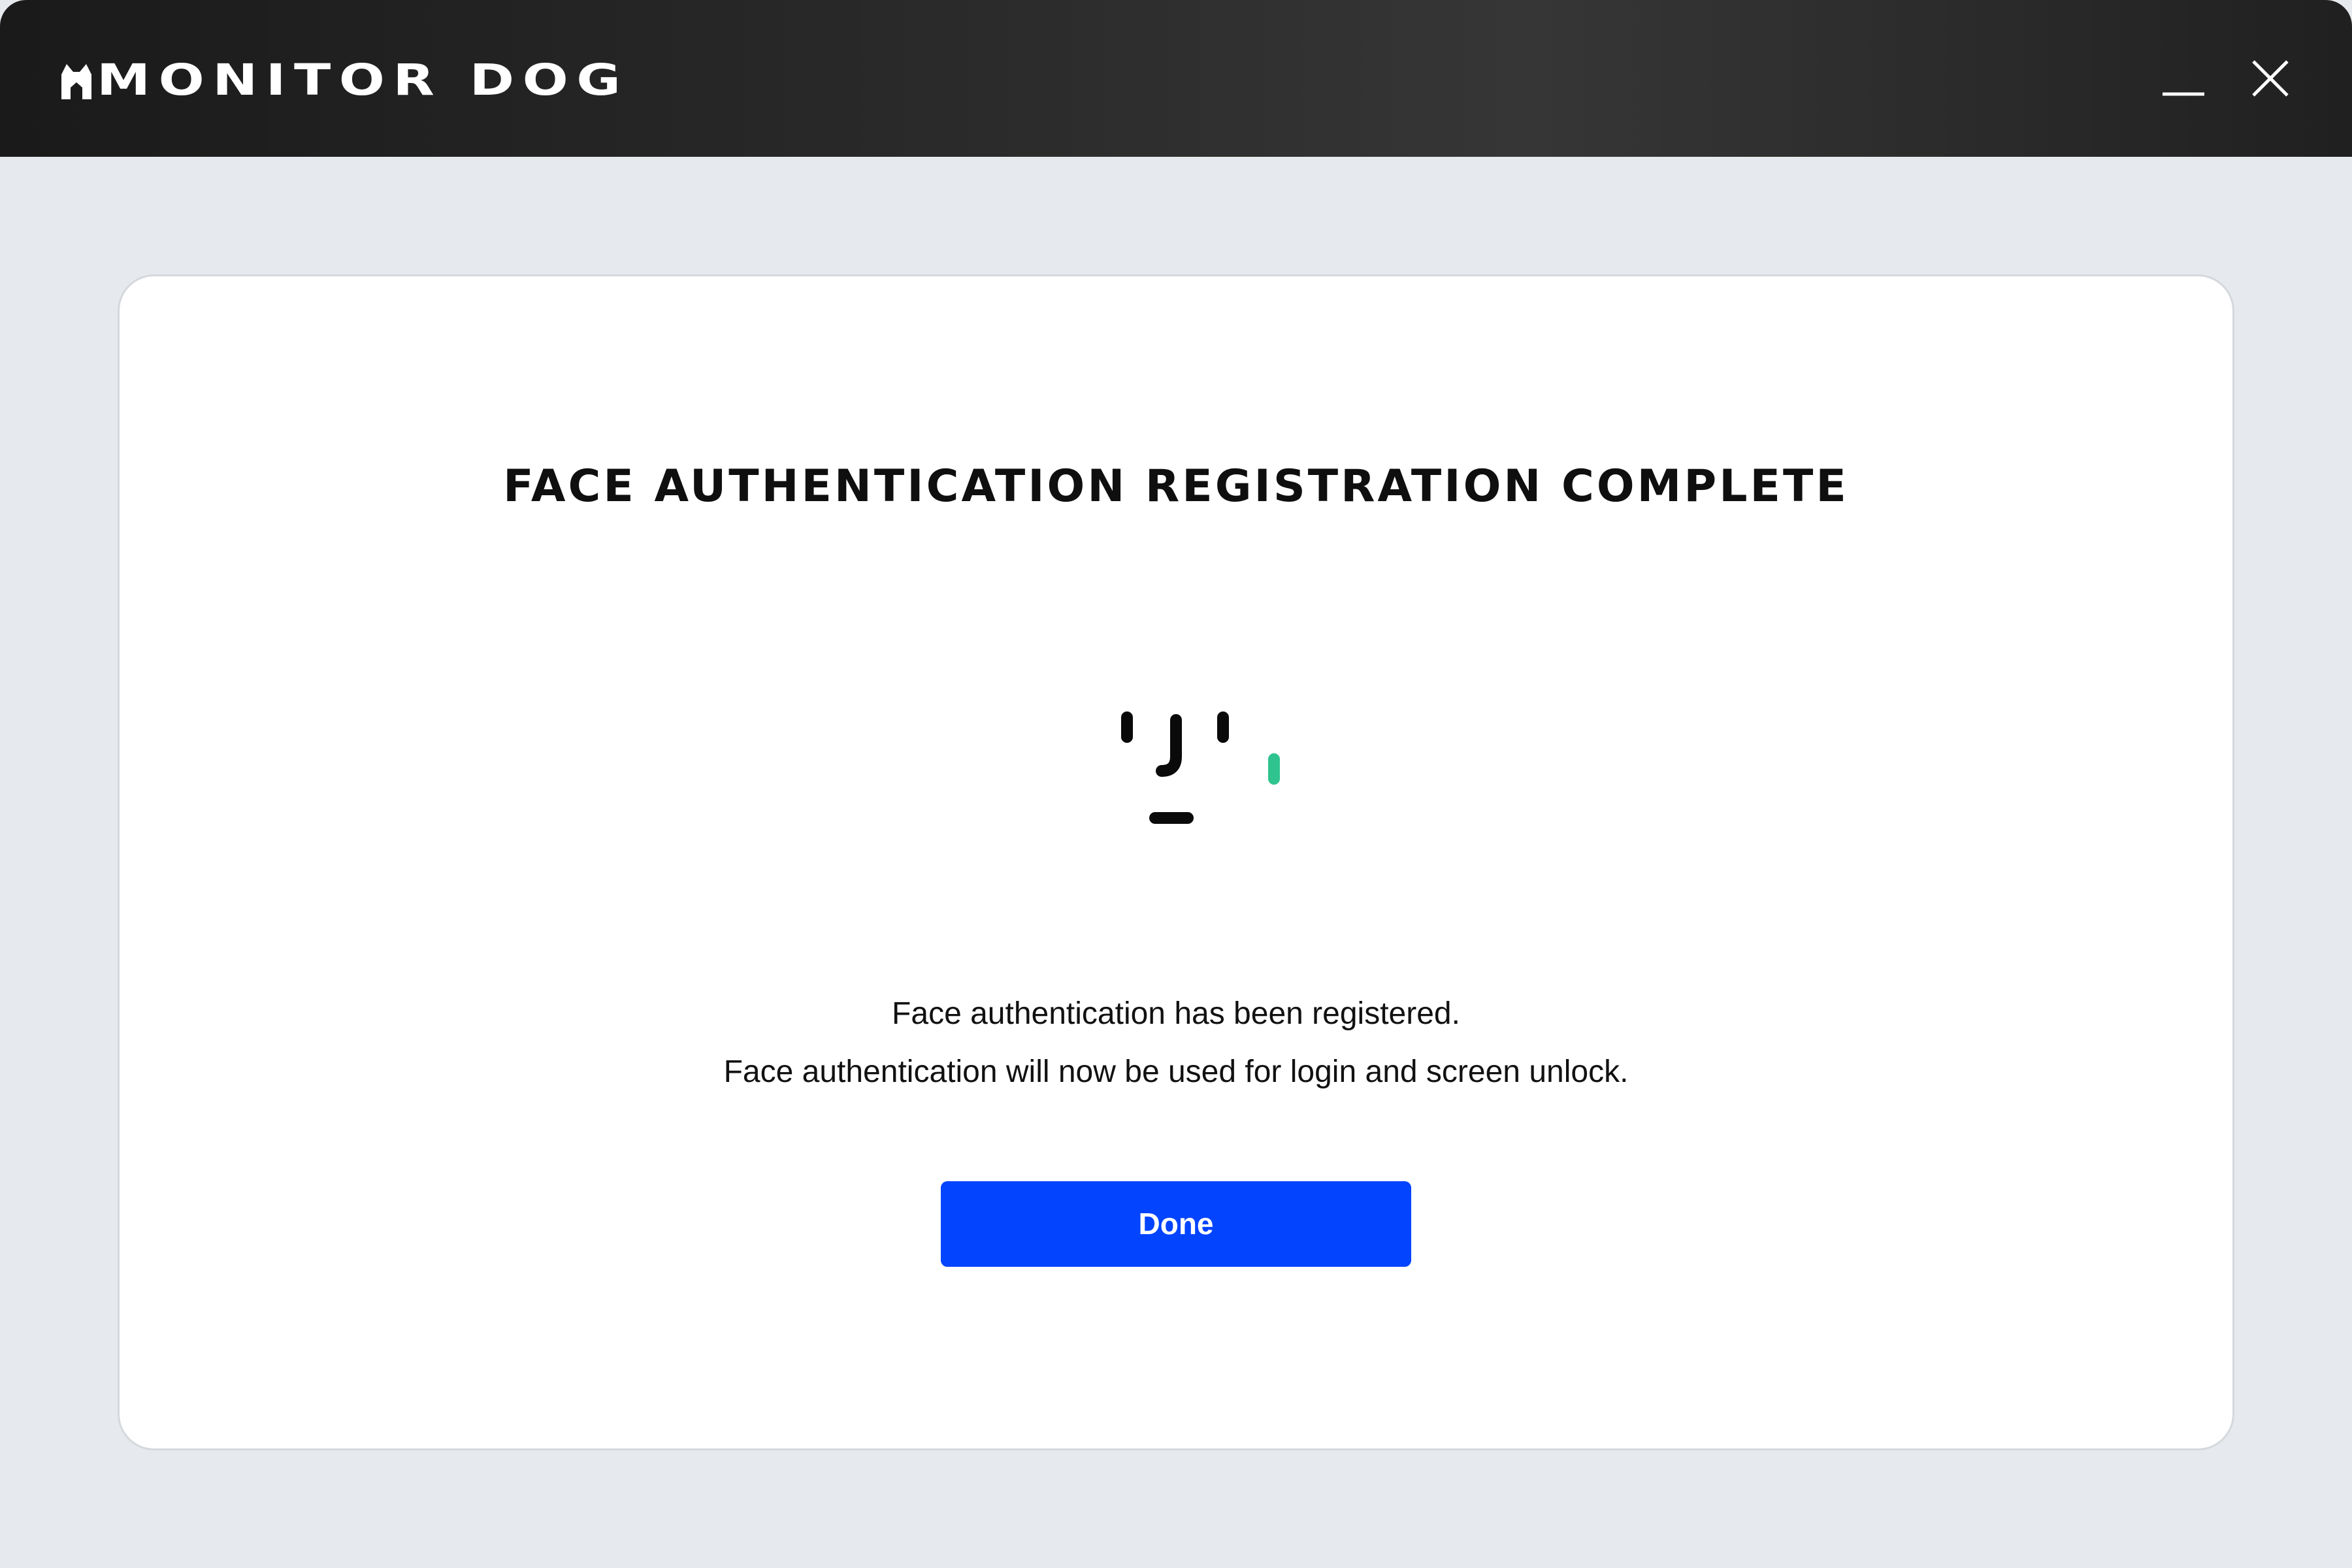 This screenshot has height=1568, width=2352. I want to click on done-button: Done, so click(1176, 1224).